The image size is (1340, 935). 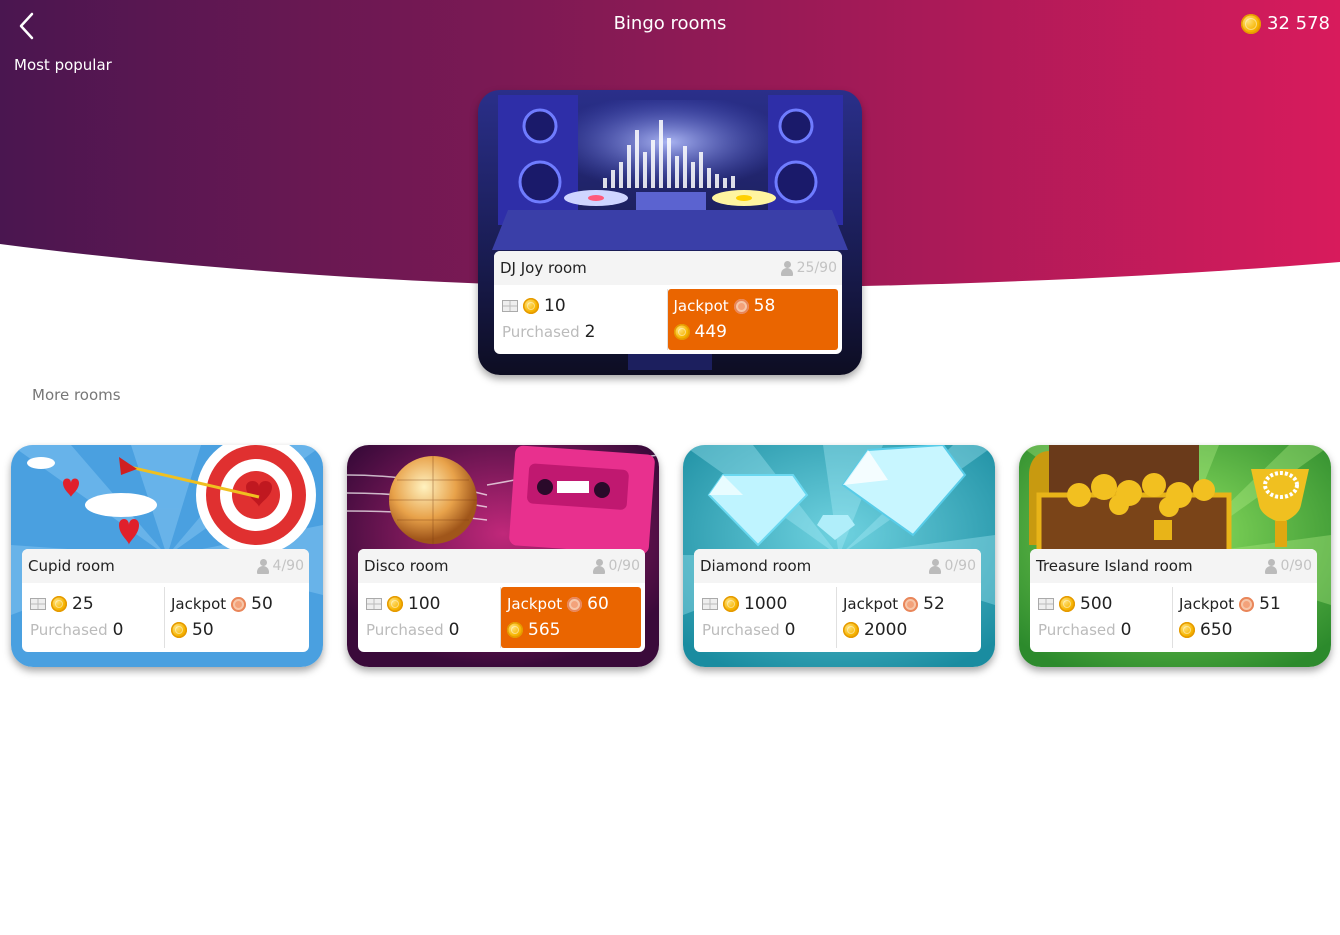 What do you see at coordinates (767, 604) in the screenshot?
I see `ticket-price: 1000` at bounding box center [767, 604].